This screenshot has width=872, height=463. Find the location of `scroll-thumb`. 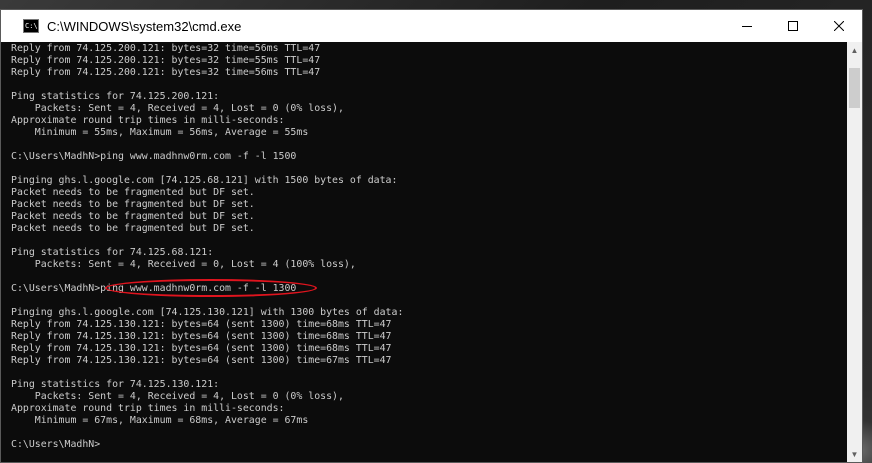

scroll-thumb is located at coordinates (854, 88).